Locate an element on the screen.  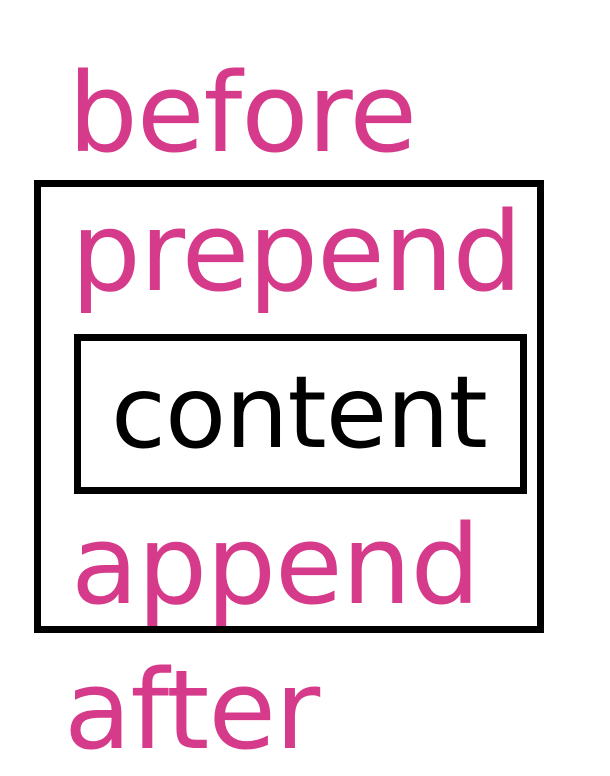
prepend-label: prepend is located at coordinates (296, 252).